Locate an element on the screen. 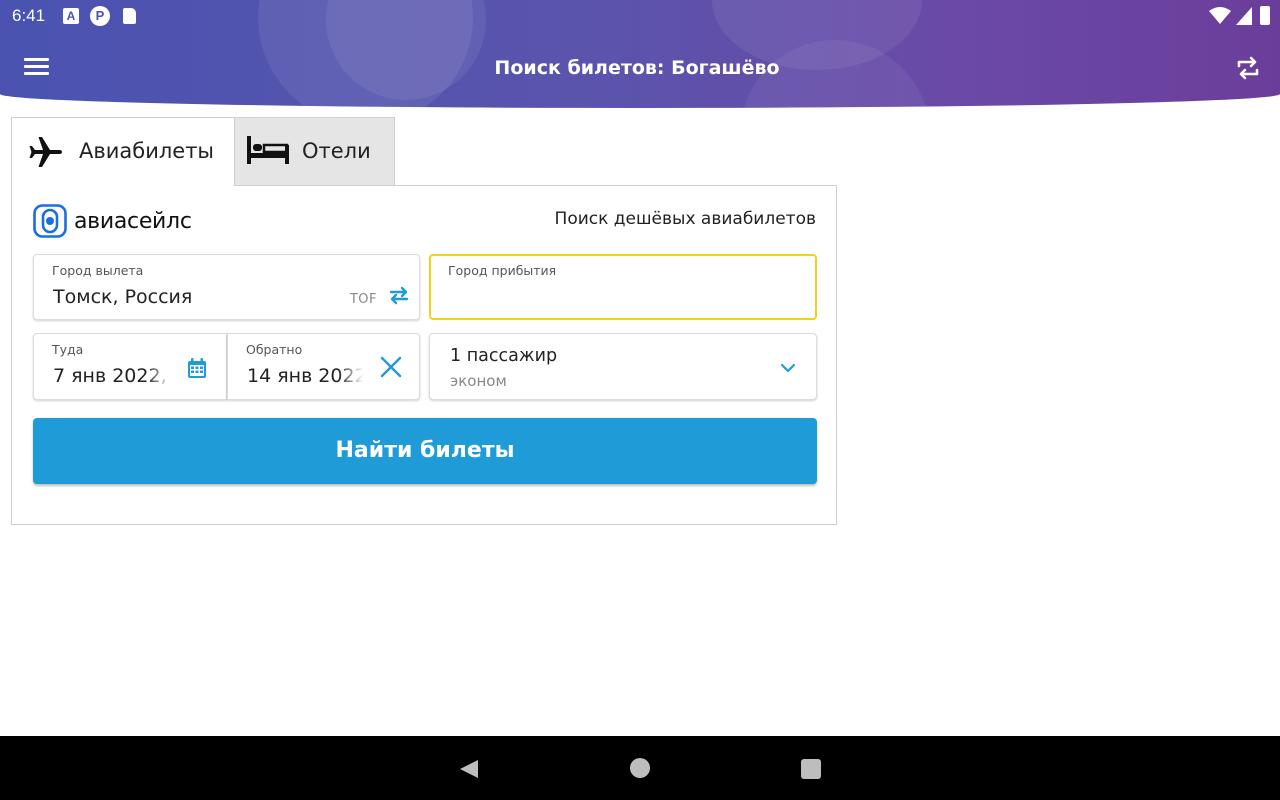 This screenshot has height=800, width=1280. signal-icon is located at coordinates (1244, 16).